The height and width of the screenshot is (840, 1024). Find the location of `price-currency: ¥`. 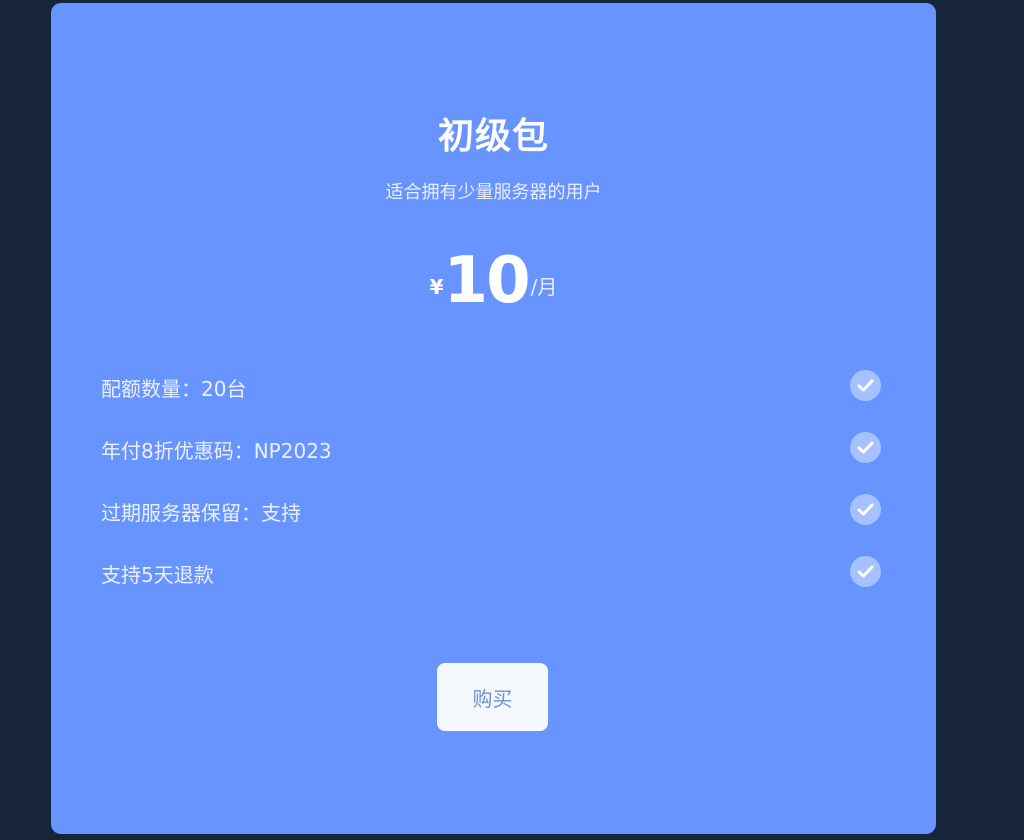

price-currency: ¥ is located at coordinates (436, 287).